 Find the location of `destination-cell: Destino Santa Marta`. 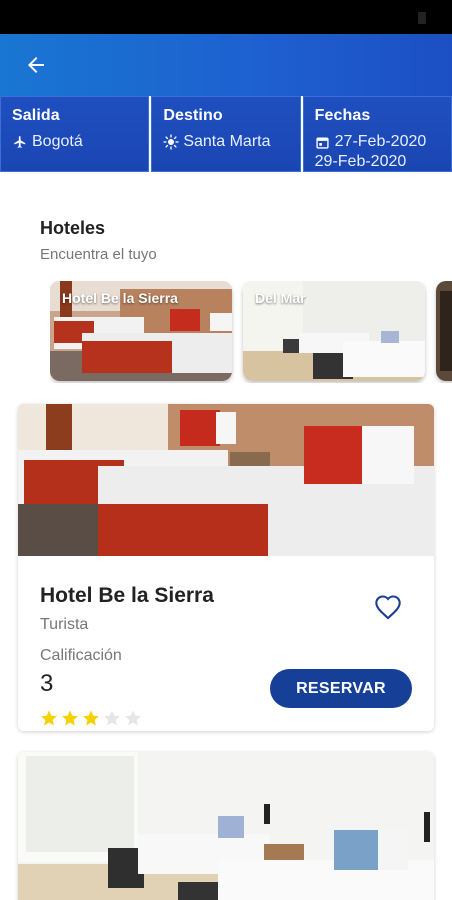

destination-cell: Destino Santa Marta is located at coordinates (226, 134).